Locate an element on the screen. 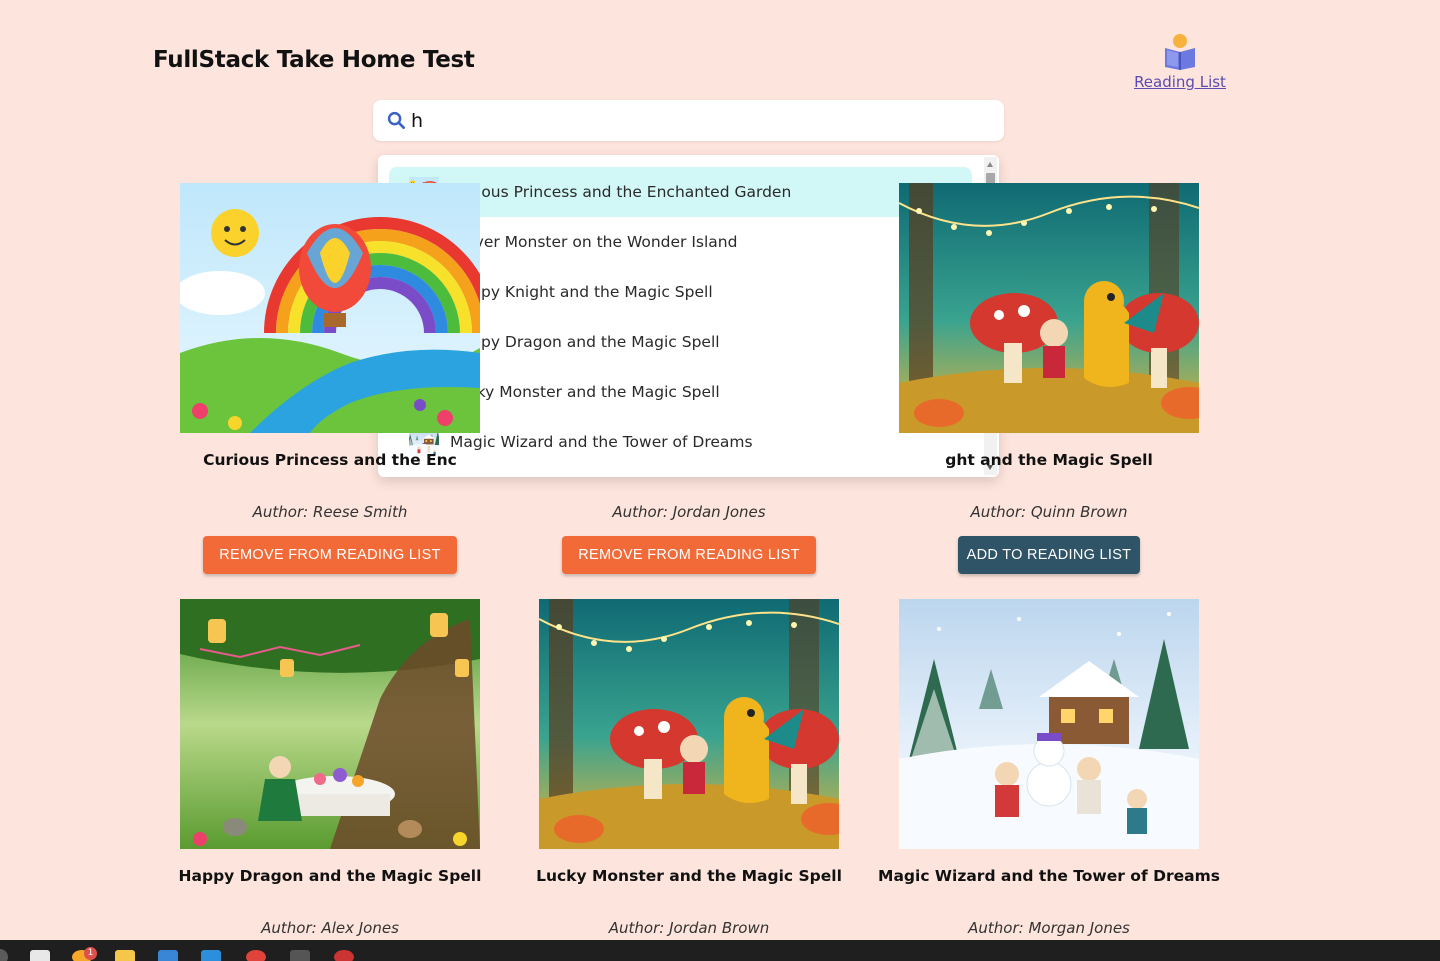 Image resolution: width=1440 pixels, height=961 pixels. folder-icon is located at coordinates (125, 955).